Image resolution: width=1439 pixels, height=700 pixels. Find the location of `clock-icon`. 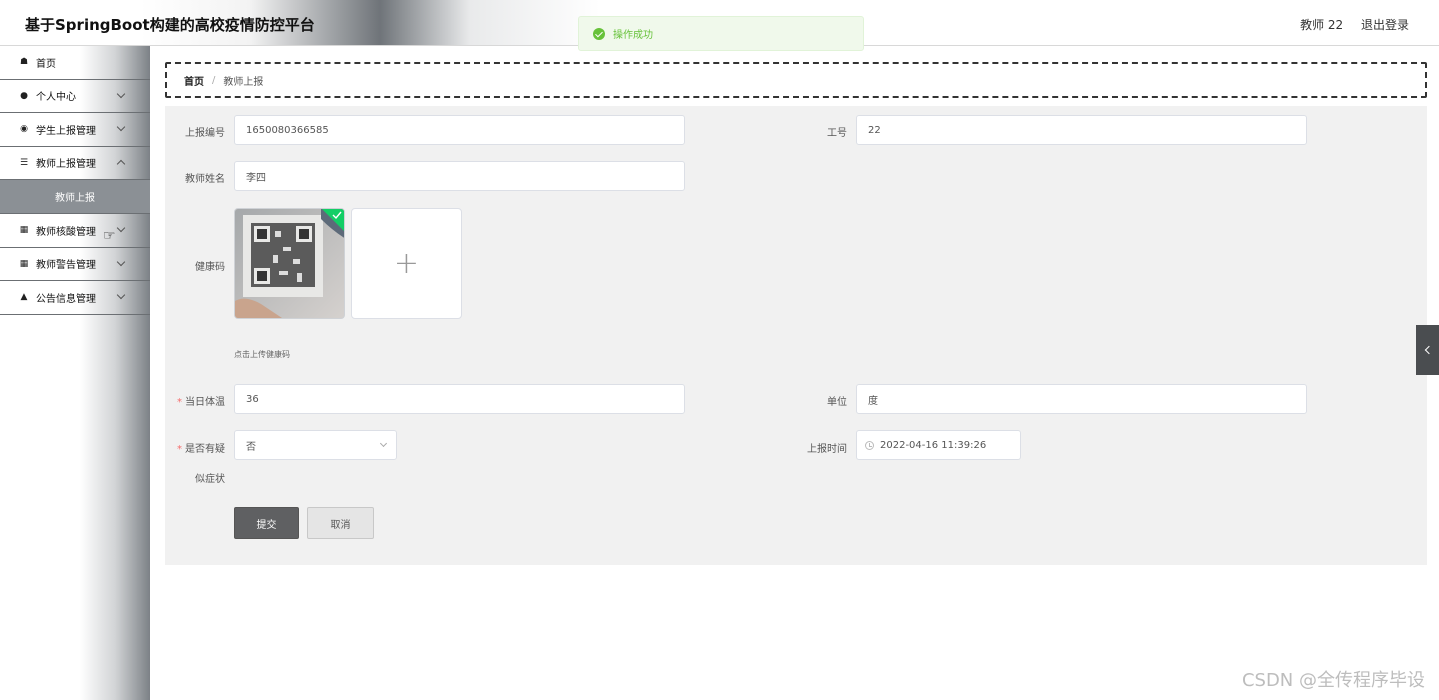

clock-icon is located at coordinates (869, 445).